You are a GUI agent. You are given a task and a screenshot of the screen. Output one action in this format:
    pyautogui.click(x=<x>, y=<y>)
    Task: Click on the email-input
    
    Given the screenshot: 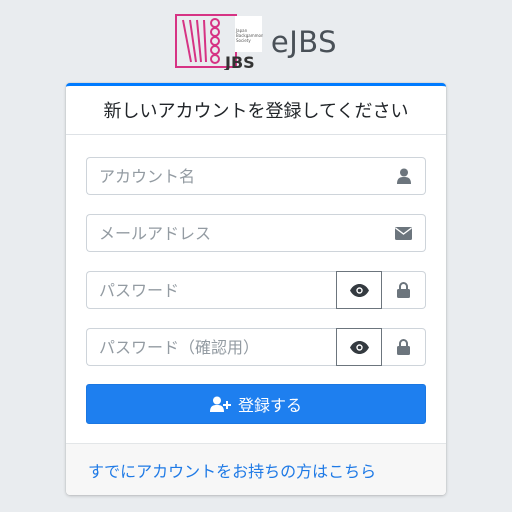 What is the action you would take?
    pyautogui.click(x=234, y=233)
    